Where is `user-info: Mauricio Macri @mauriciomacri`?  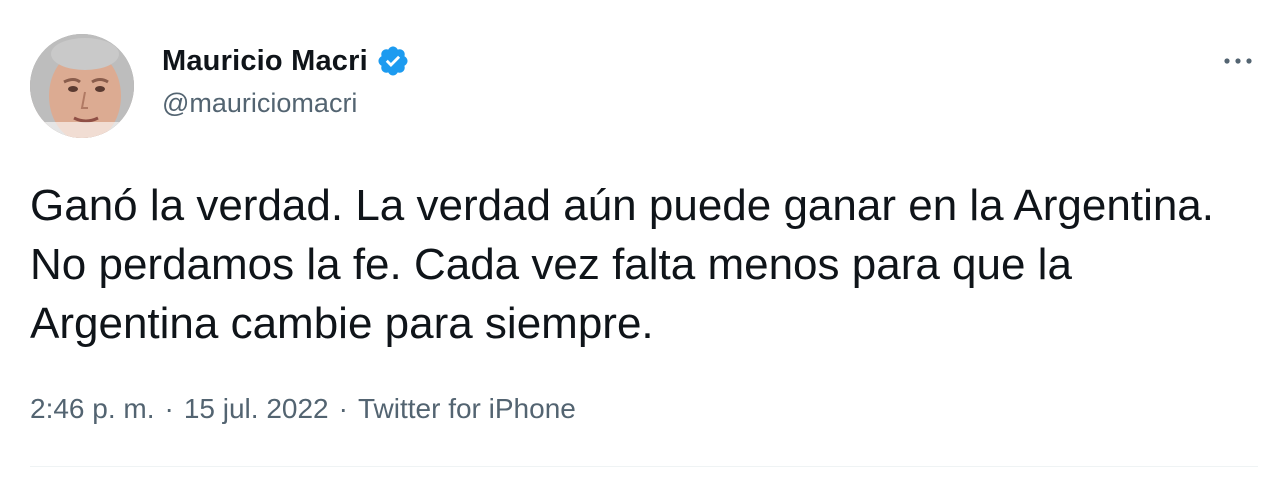
user-info: Mauricio Macri @mauriciomacri is located at coordinates (286, 78).